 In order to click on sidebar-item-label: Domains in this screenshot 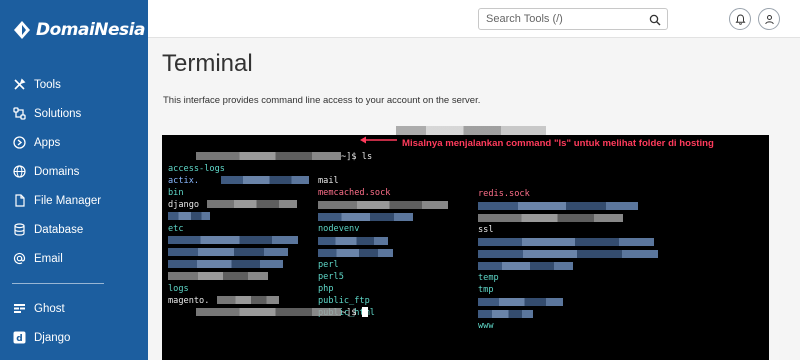, I will do `click(57, 171)`.